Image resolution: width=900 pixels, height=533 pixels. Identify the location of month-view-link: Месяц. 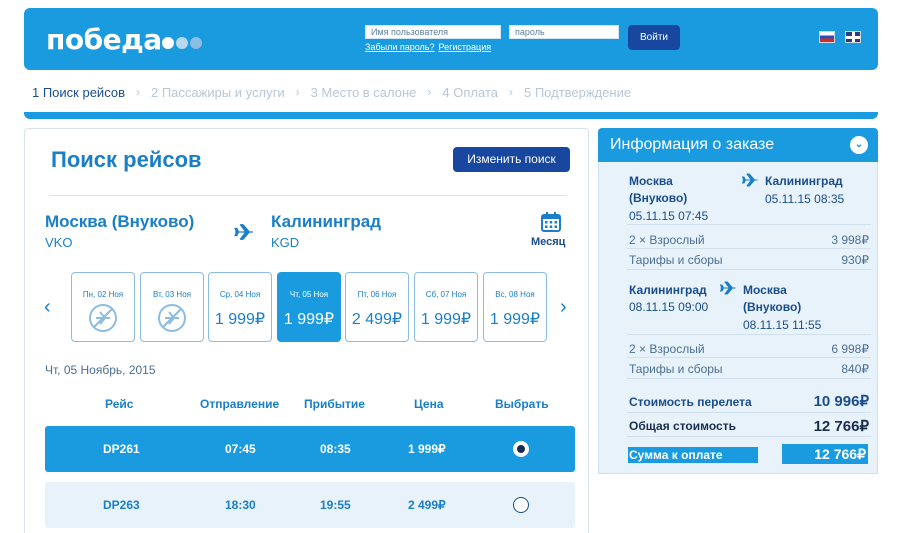
(548, 242).